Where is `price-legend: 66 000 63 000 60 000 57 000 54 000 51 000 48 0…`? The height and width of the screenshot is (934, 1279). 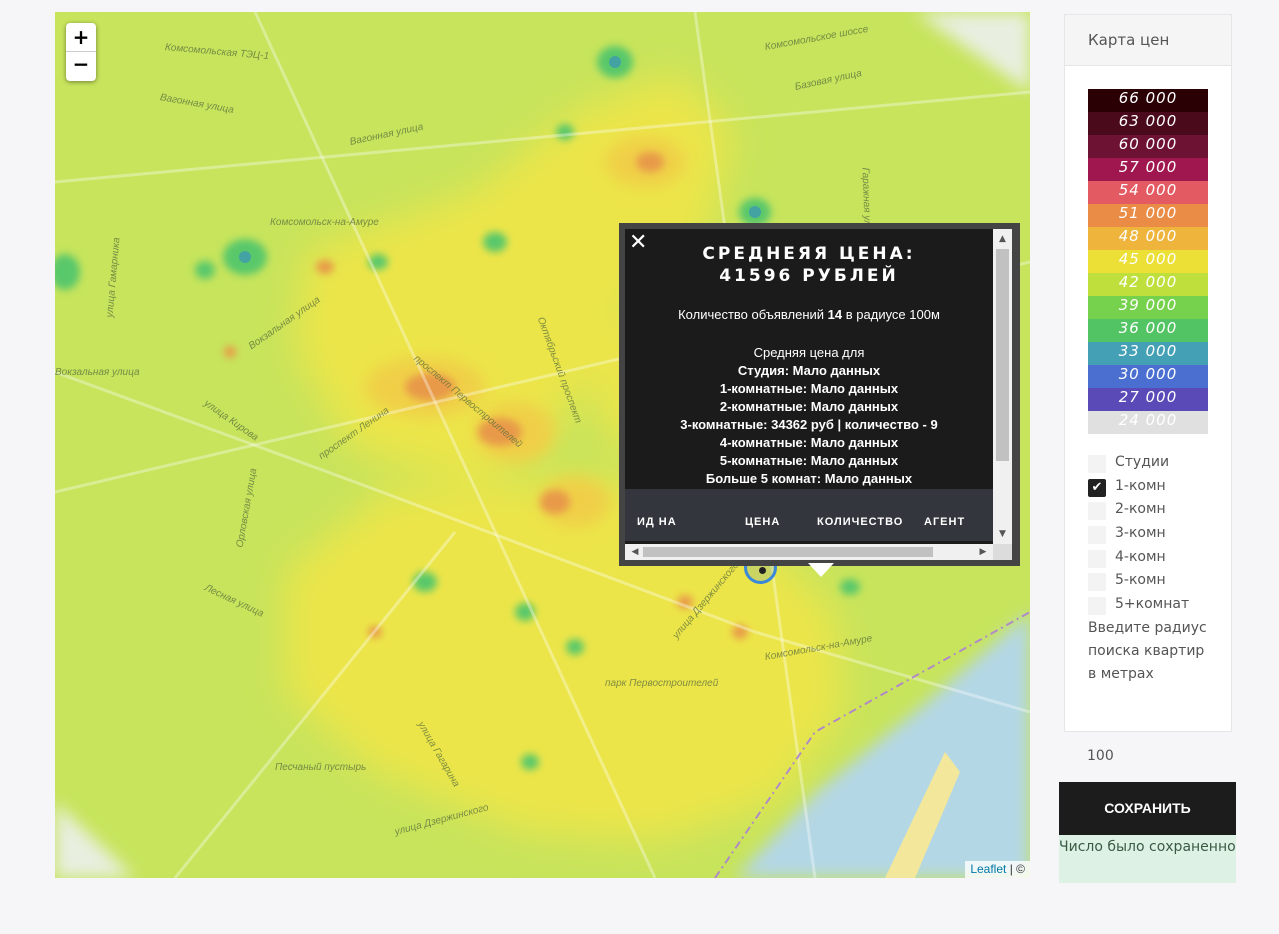 price-legend: 66 000 63 000 60 000 57 000 54 000 51 000 48 0… is located at coordinates (1148, 261).